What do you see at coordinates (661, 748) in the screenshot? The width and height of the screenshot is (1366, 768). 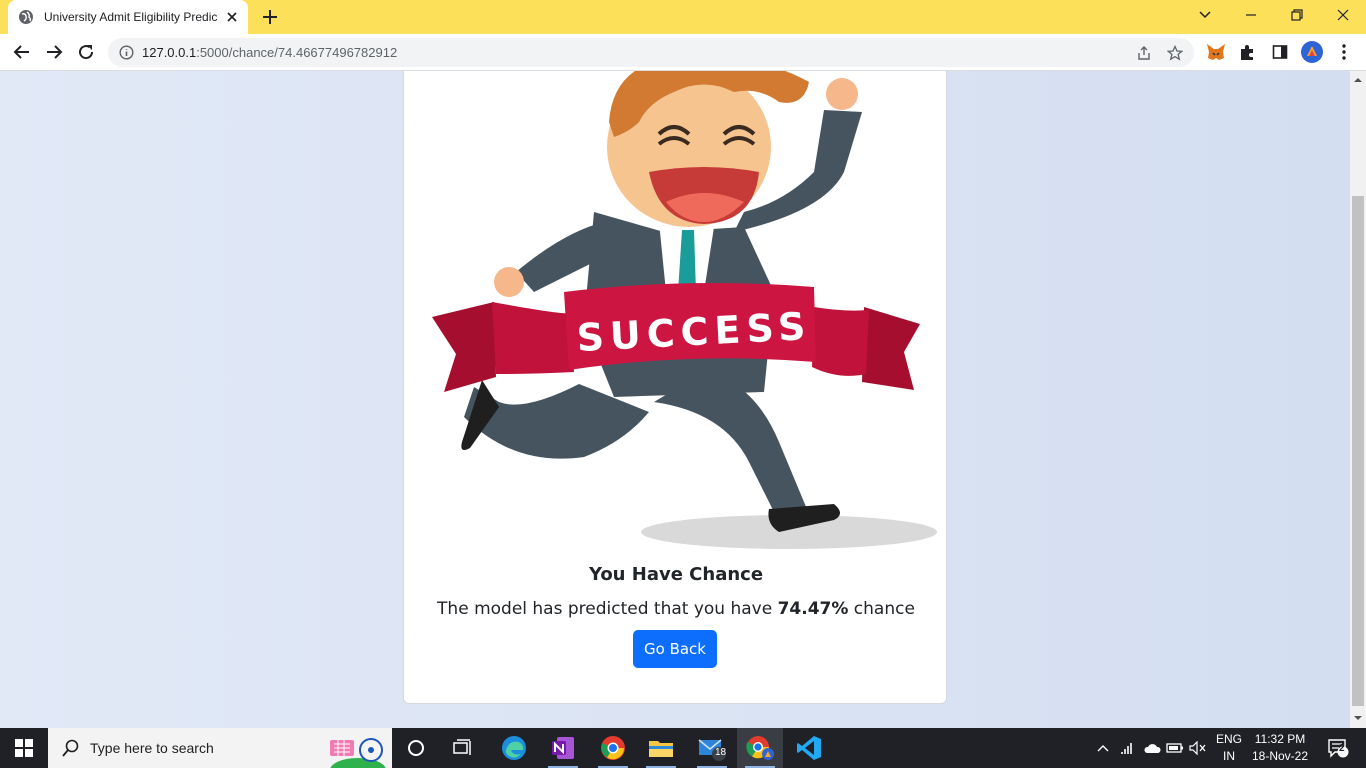 I see `file-explorer-icon` at bounding box center [661, 748].